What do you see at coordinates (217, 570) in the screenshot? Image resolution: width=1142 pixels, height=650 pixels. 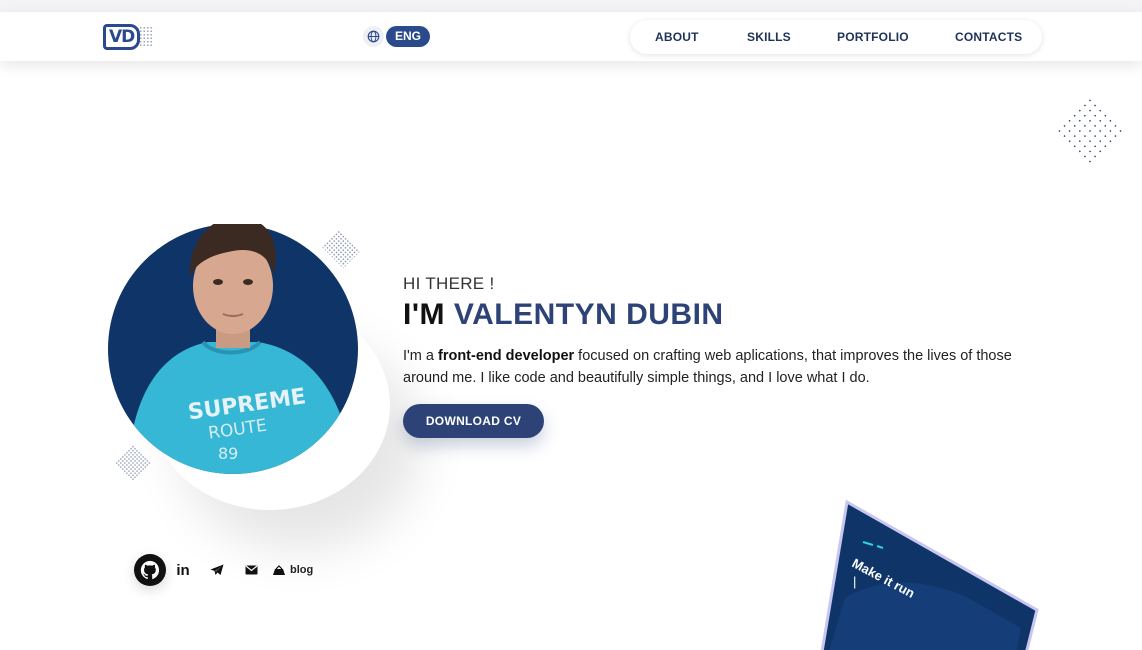 I see `telegram-icon` at bounding box center [217, 570].